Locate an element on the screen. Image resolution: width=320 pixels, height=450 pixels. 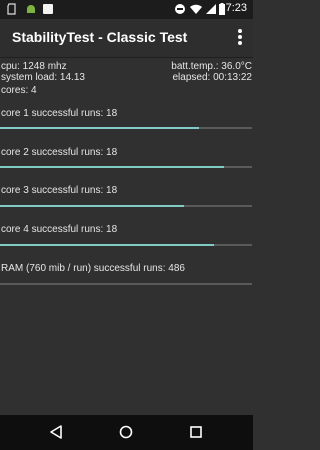
app-icon is located at coordinates (48, 9).